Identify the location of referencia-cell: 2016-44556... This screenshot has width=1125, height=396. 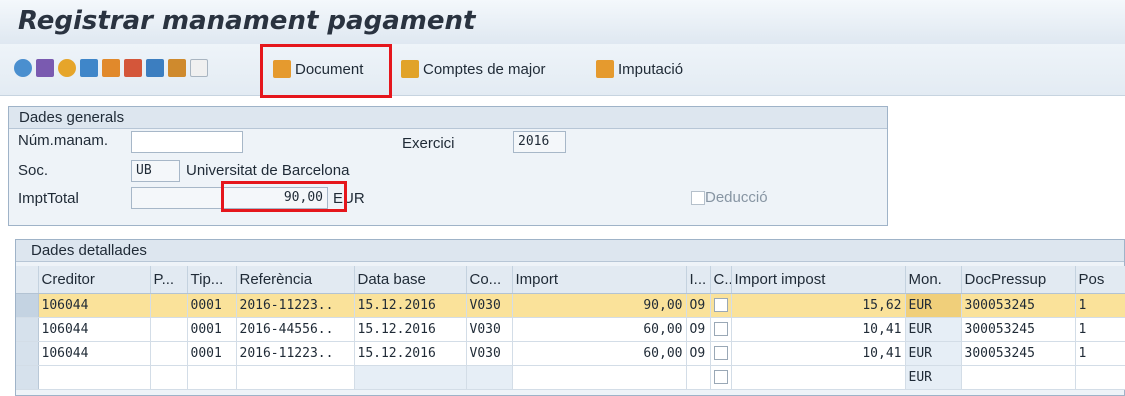
(295, 329).